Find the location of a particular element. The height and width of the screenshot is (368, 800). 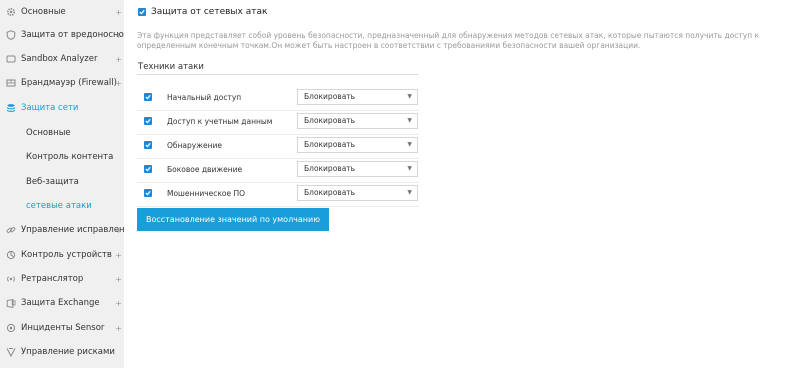

technique-row: Боковое движение Блокировать ▼ is located at coordinates (278, 171).